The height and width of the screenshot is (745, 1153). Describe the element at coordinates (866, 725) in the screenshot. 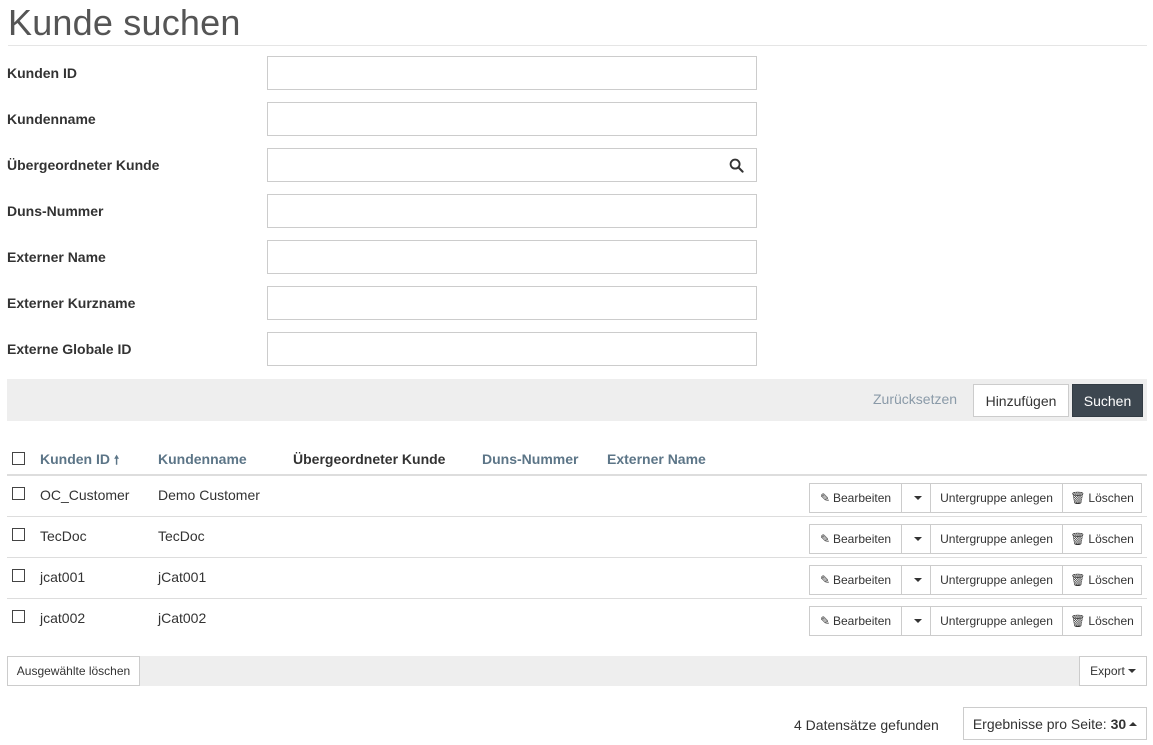

I see `record-count: 4 Datensätze gefunden` at that location.